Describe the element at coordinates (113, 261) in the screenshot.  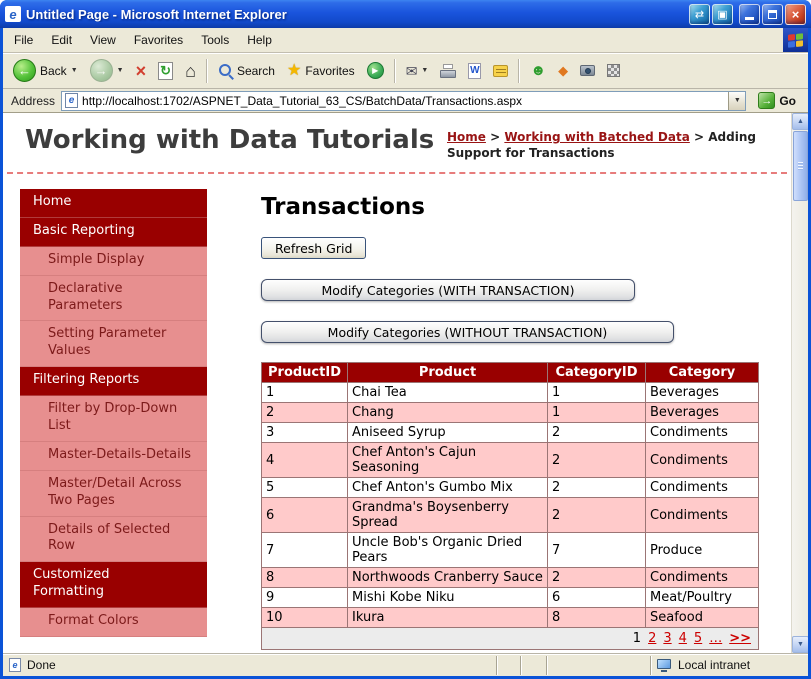
I see `sidebar-item-simple-display: Simple Display` at that location.